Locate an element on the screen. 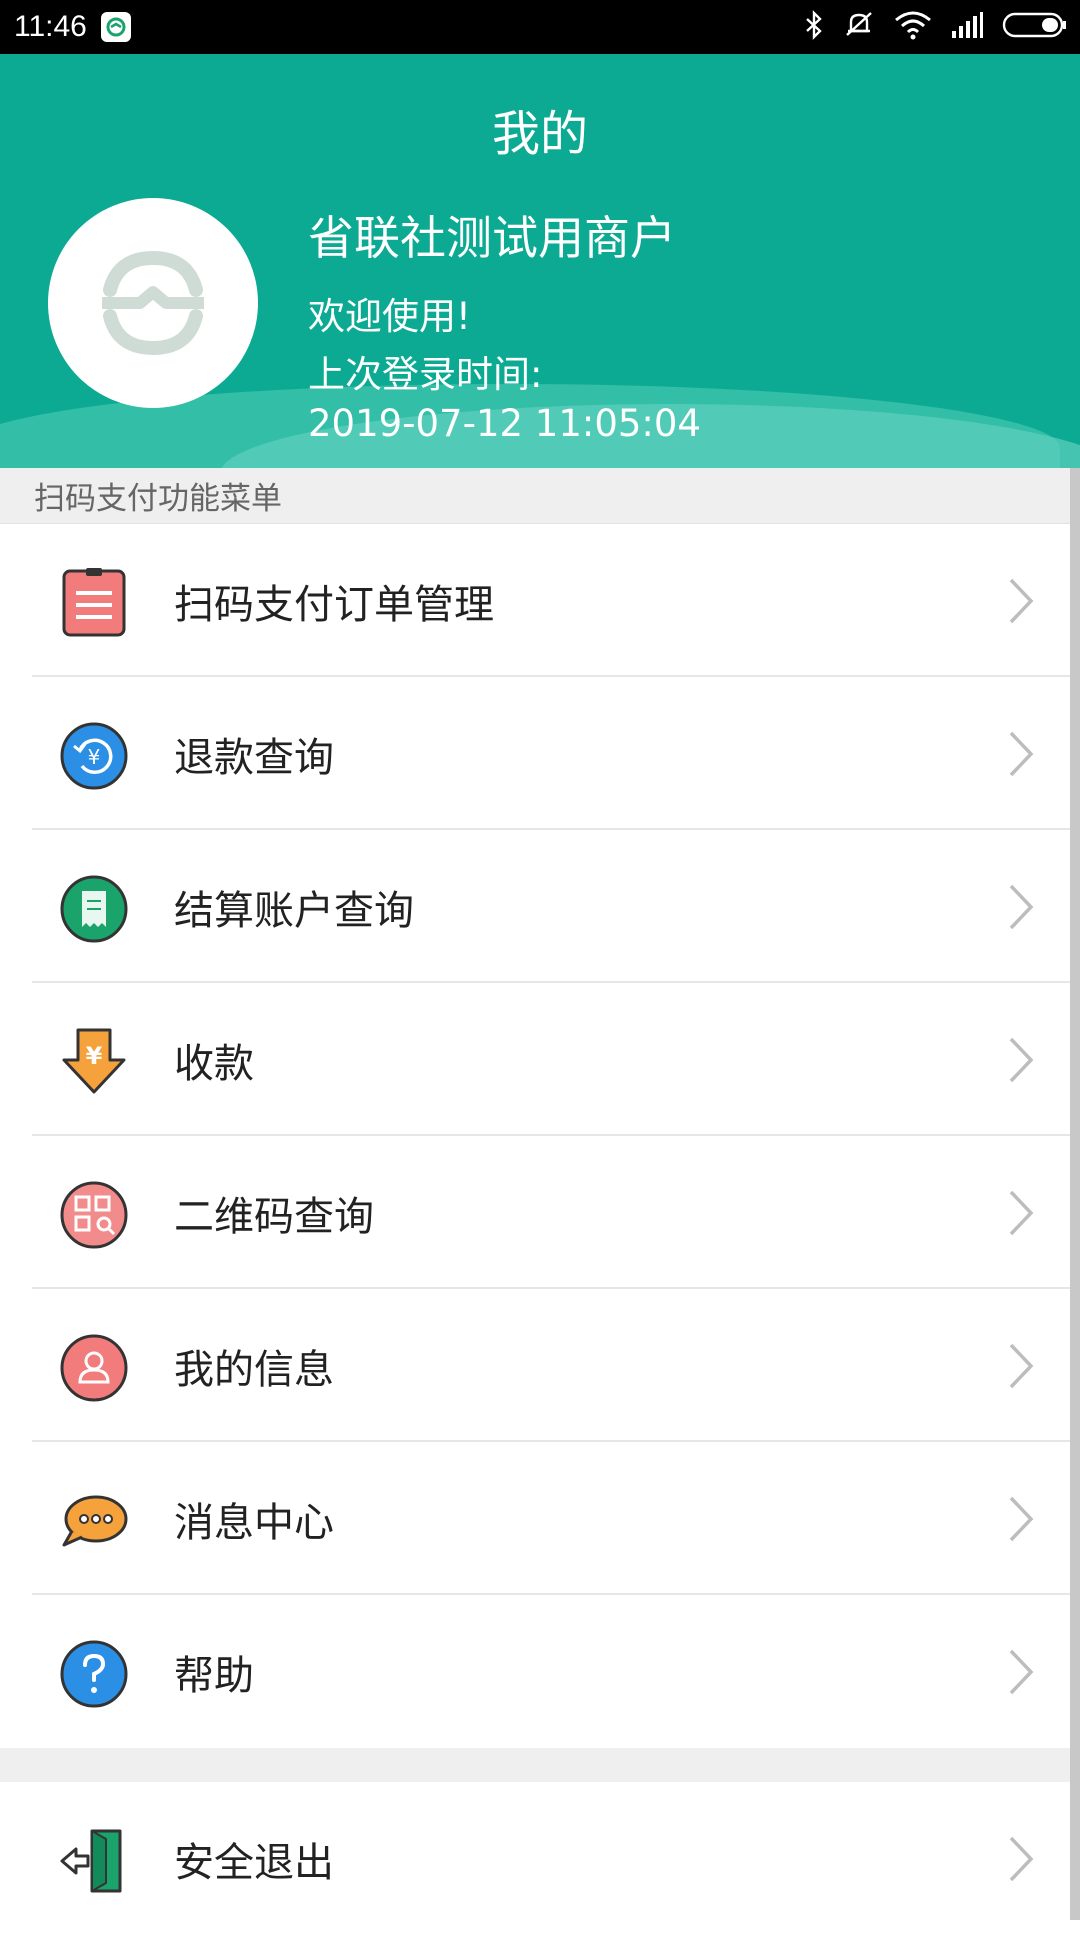 The image size is (1080, 1935). menu-item-label: 帮助 is located at coordinates (214, 1675).